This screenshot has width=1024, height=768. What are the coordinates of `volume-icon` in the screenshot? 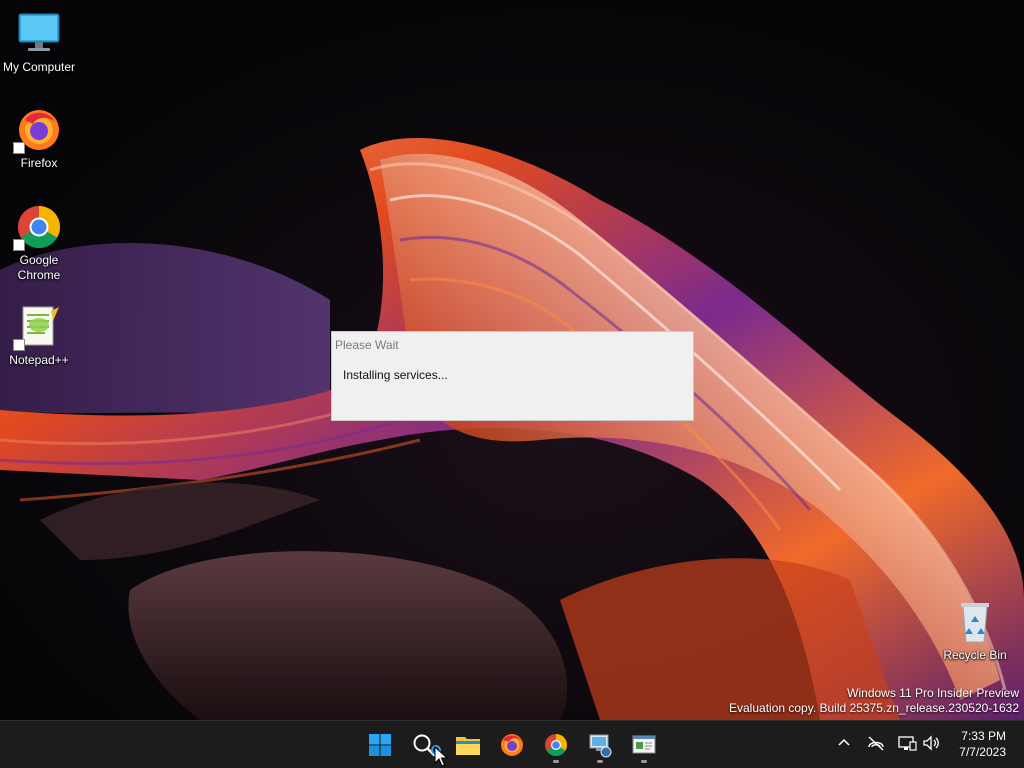 It's located at (931, 743).